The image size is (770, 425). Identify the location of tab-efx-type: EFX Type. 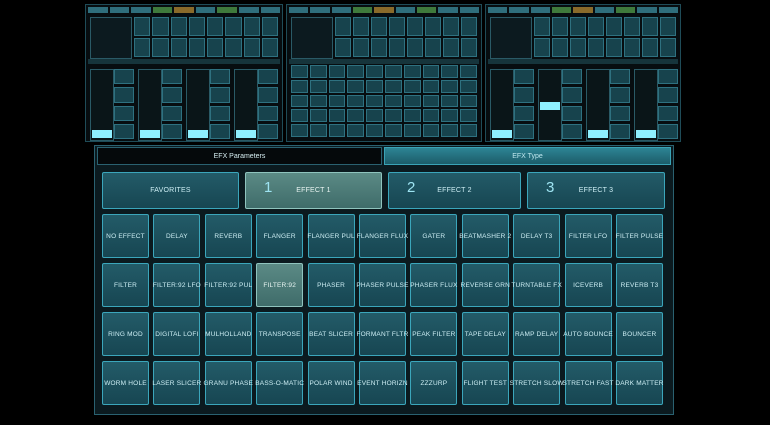
(527, 156).